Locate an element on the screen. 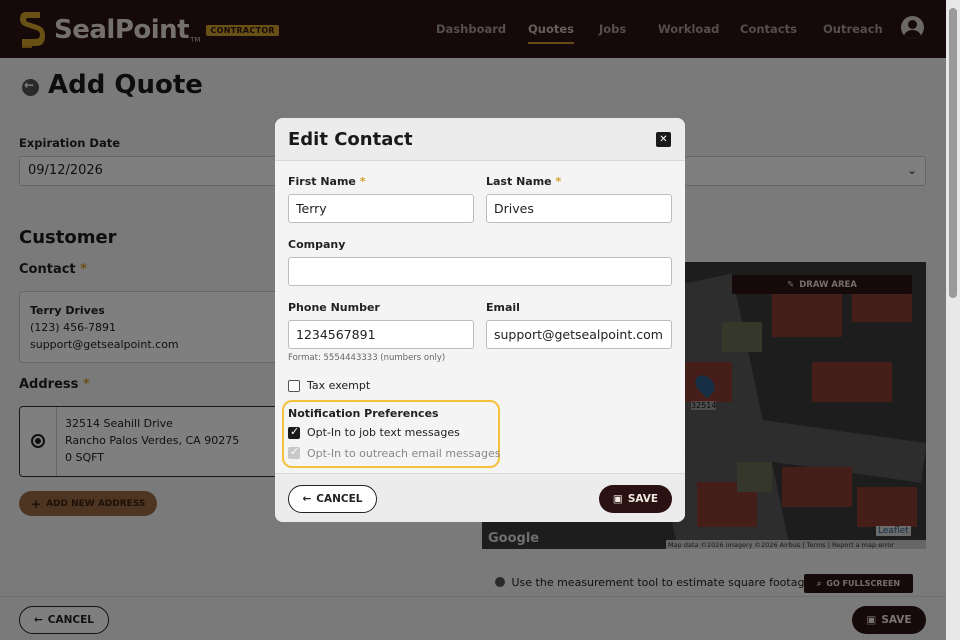 Image resolution: width=960 pixels, height=640 pixels. phone-format-hint: Format: 5554443333 (numbers only) is located at coordinates (367, 358).